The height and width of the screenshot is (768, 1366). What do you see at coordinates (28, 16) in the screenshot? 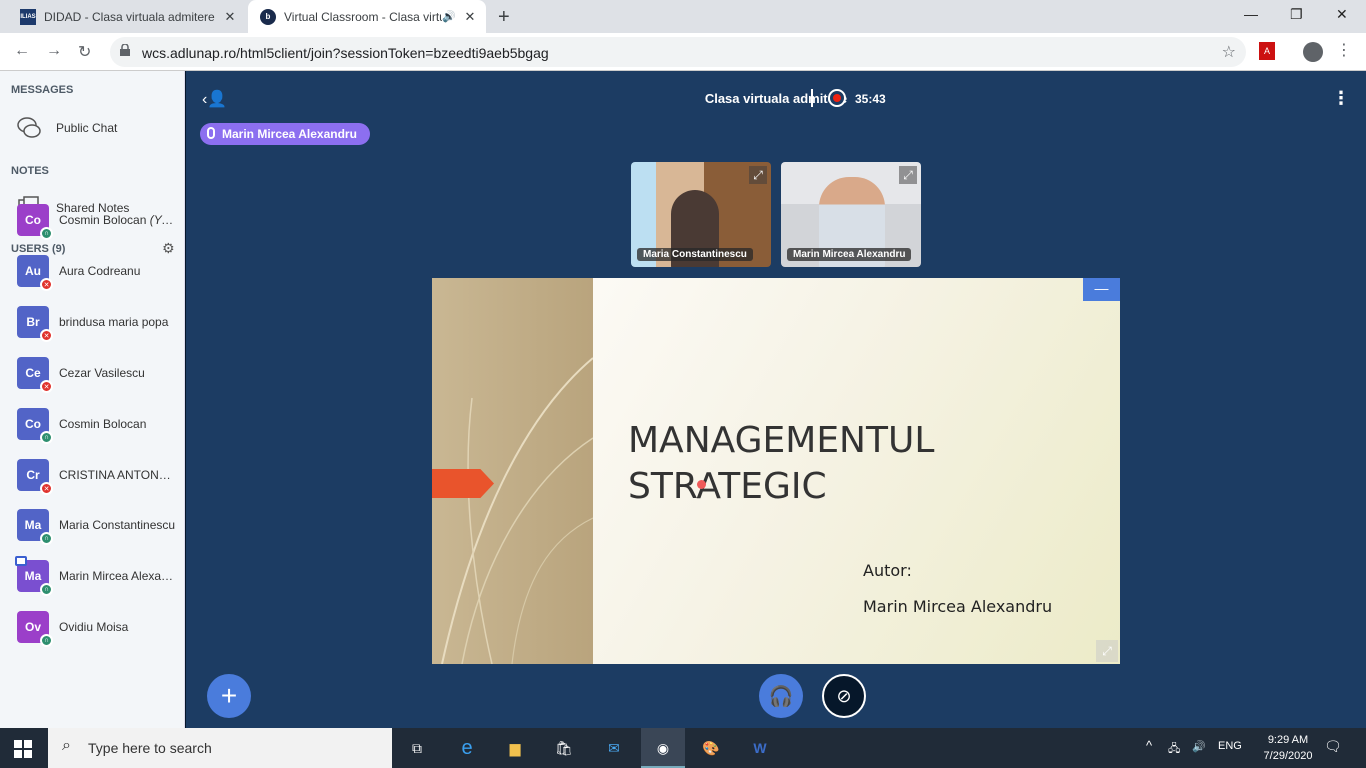
I see `ilias-favicon-icon: ILIAS` at bounding box center [28, 16].